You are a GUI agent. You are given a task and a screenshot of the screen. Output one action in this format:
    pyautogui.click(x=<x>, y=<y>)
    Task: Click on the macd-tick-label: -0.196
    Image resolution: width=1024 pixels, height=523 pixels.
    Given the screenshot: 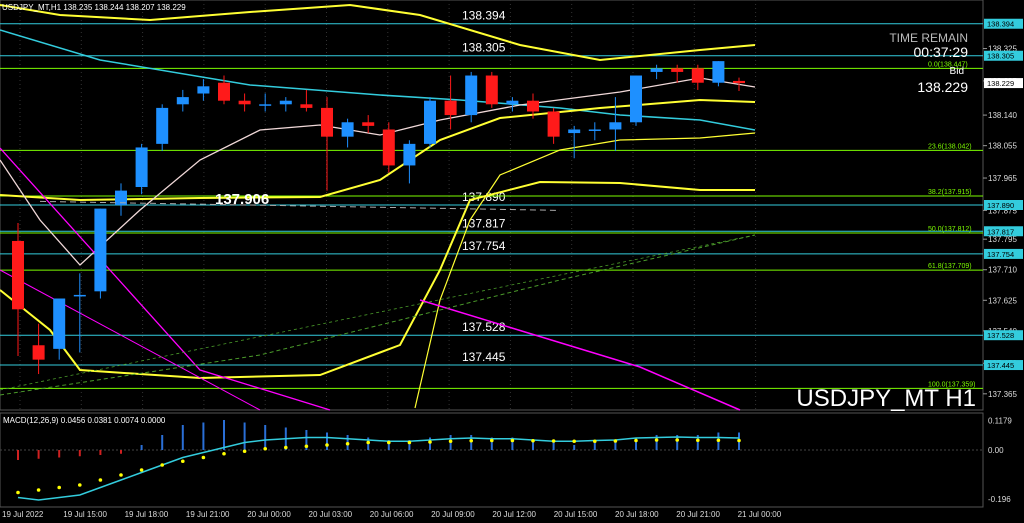 What is the action you would take?
    pyautogui.click(x=999, y=499)
    